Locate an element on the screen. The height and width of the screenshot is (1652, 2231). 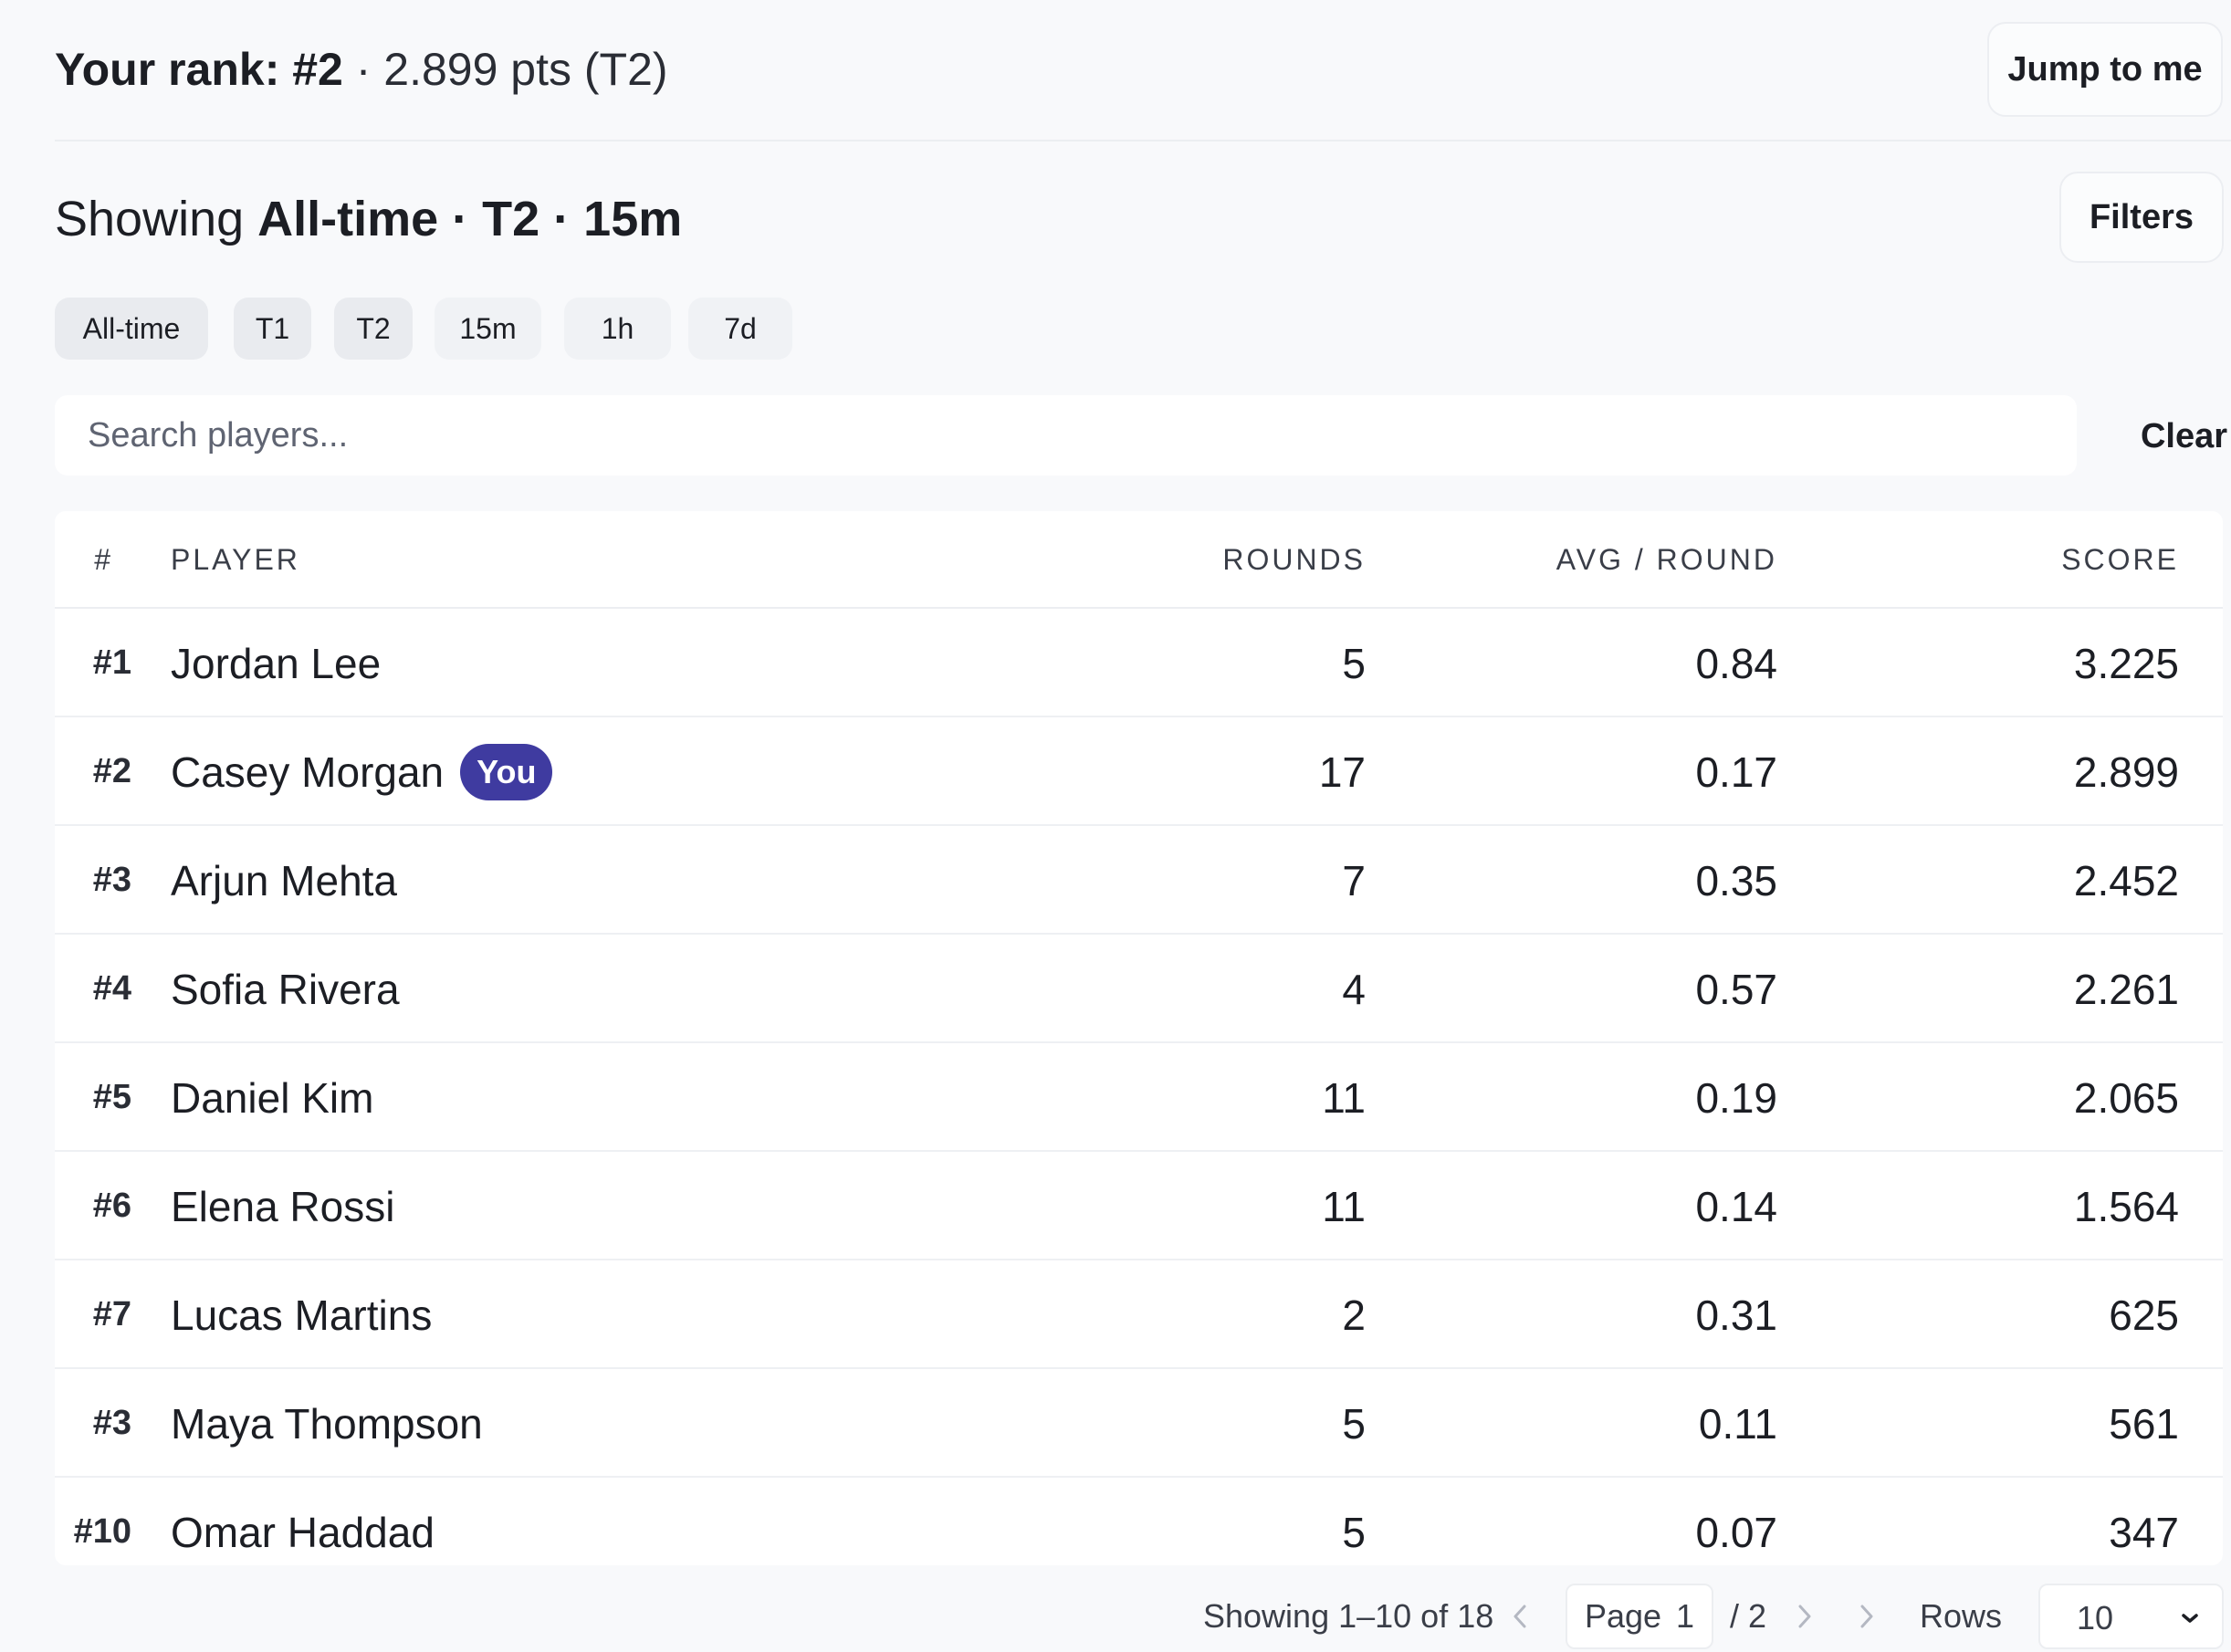
row-player: Maya Thompson is located at coordinates (327, 1423).